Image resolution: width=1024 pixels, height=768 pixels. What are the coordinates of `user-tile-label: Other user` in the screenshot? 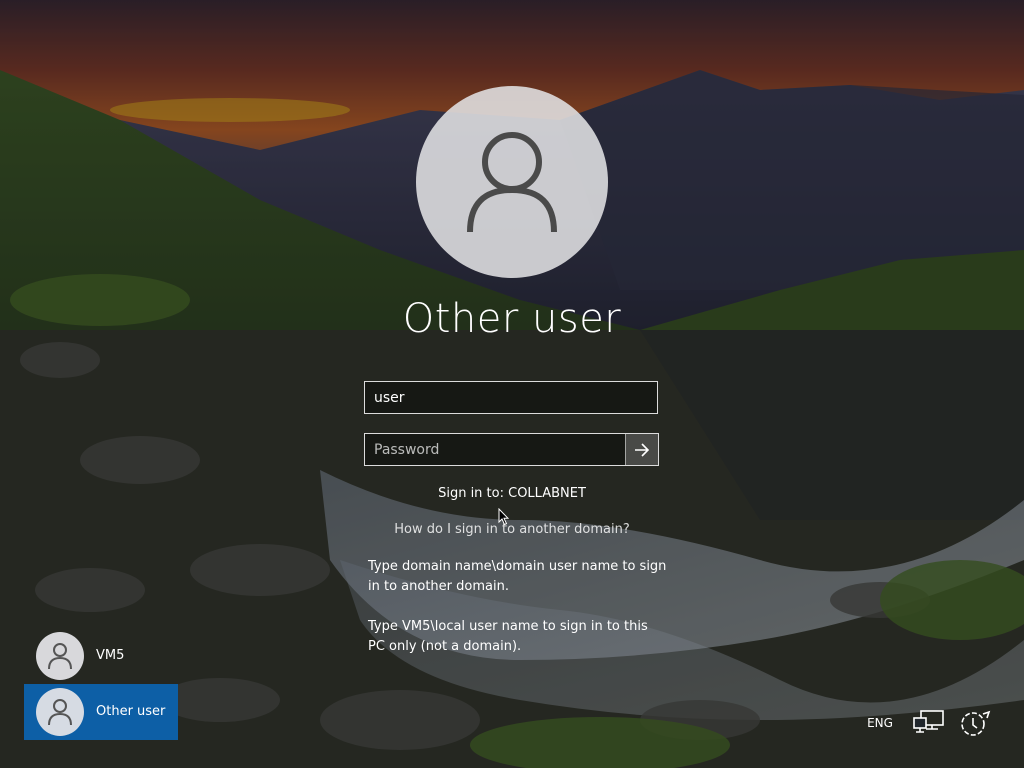 It's located at (131, 711).